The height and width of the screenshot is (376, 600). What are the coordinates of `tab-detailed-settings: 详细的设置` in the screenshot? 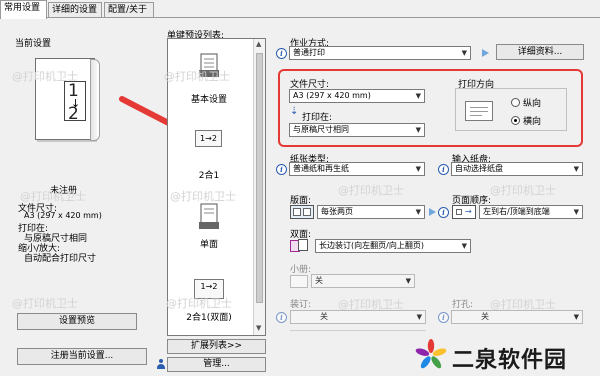 It's located at (75, 10).